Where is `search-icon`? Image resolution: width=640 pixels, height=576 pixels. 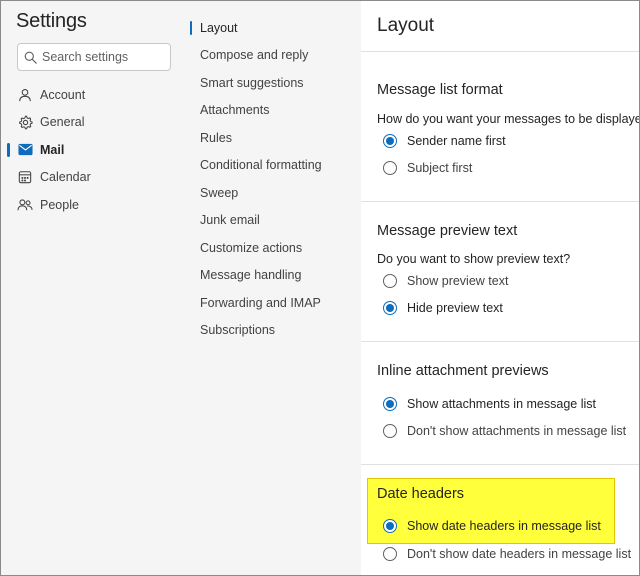 search-icon is located at coordinates (30, 57).